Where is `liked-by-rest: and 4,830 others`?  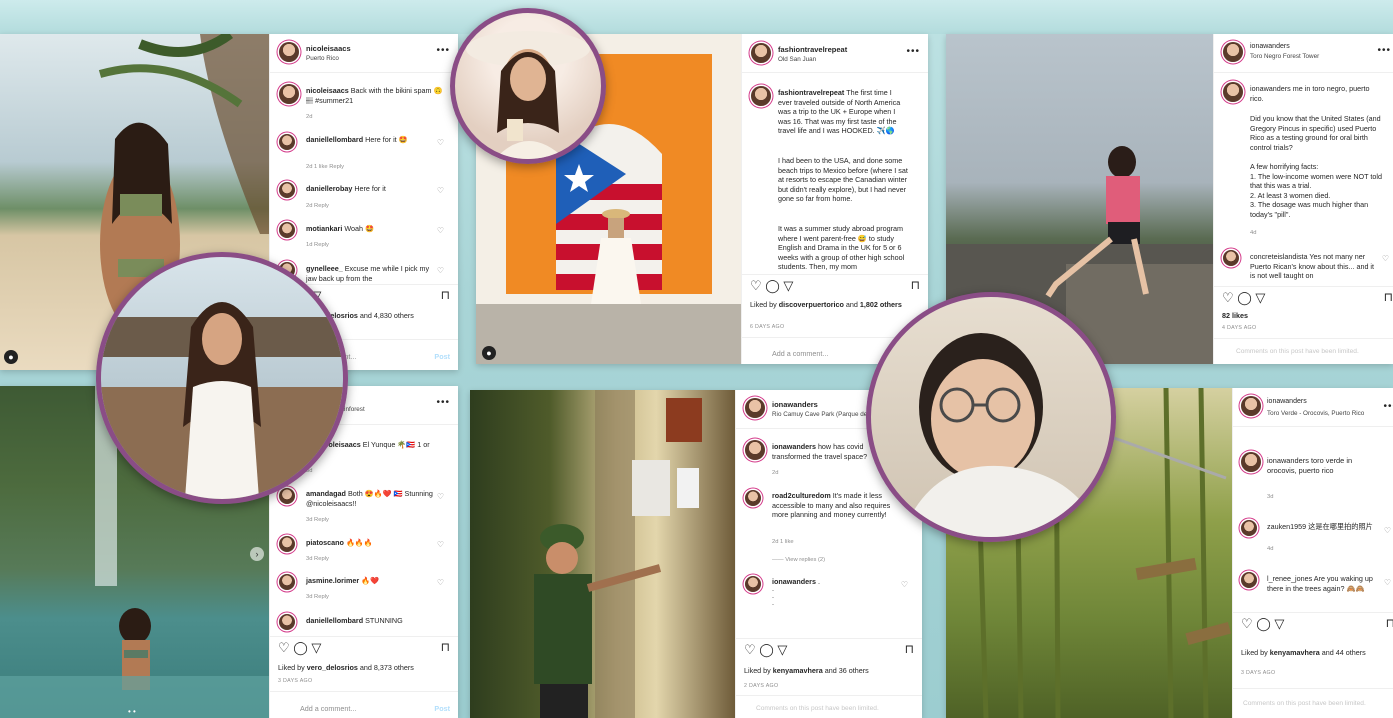 liked-by-rest: and 4,830 others is located at coordinates (387, 315).